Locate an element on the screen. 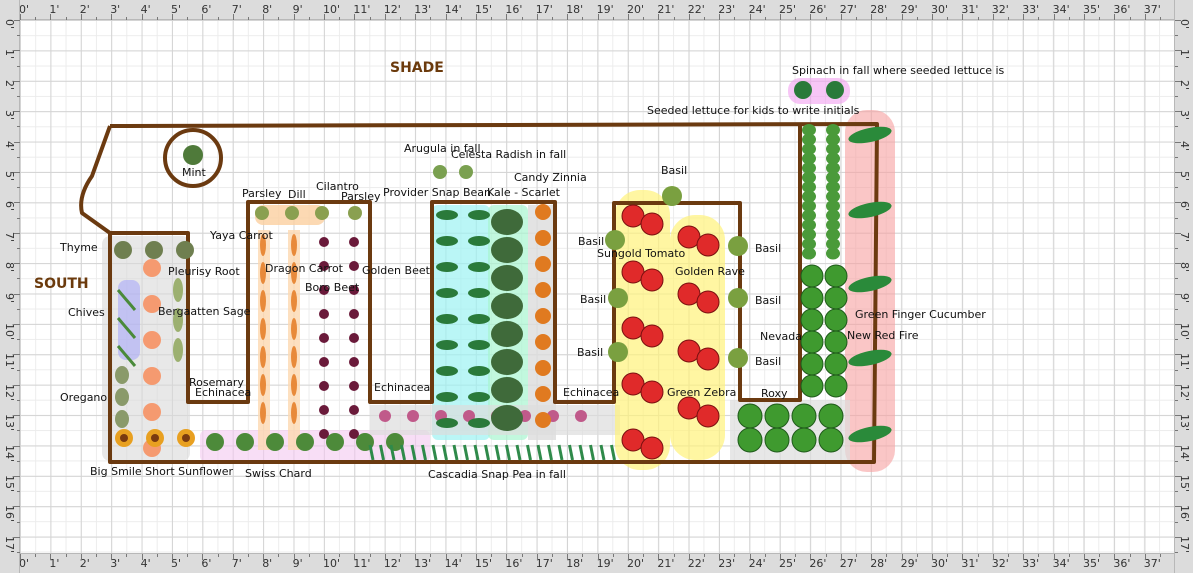  label-sunflower: Big Smile Short Sunflower is located at coordinates (161, 472).